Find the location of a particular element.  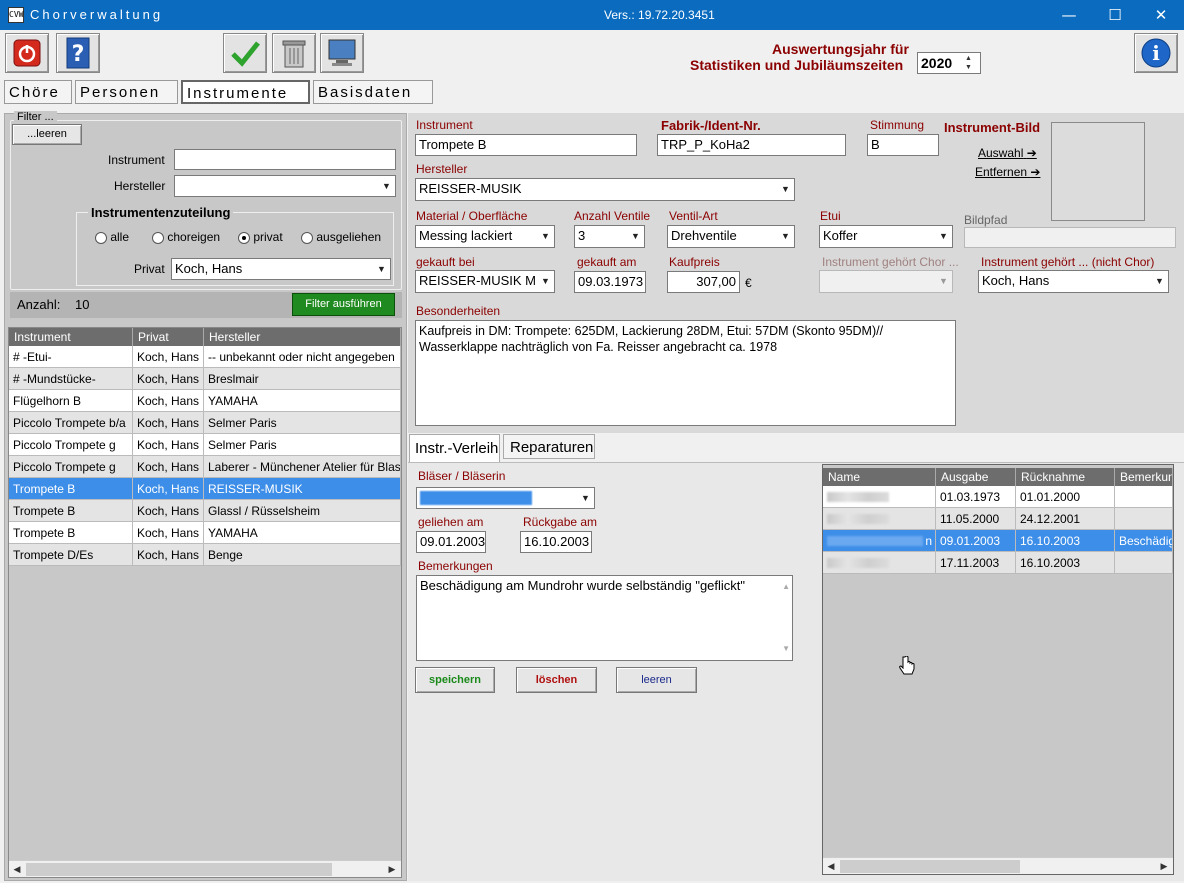

run-filter-button: Filter ausführen is located at coordinates (343, 304).